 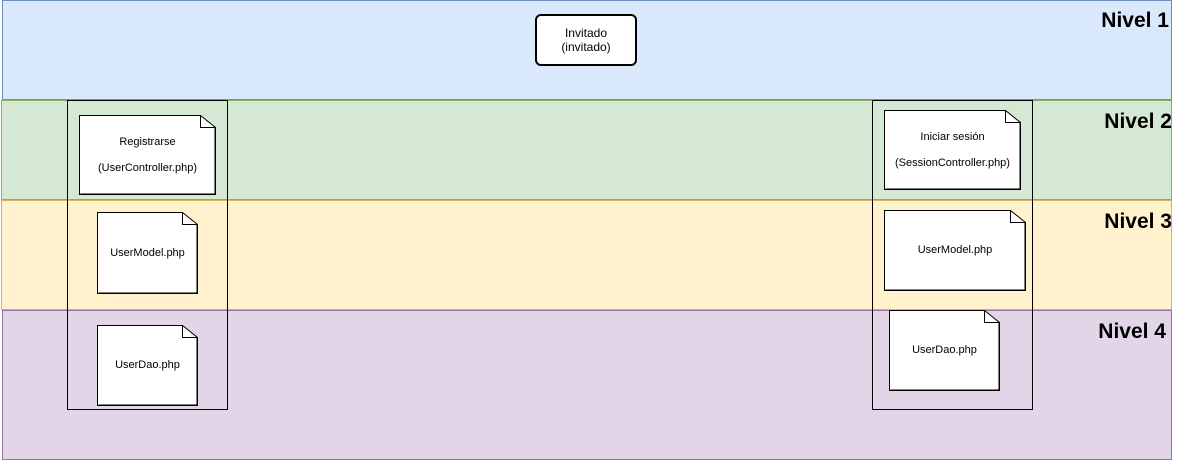 What do you see at coordinates (1132, 331) in the screenshot?
I see `level-4-label: Nivel 4` at bounding box center [1132, 331].